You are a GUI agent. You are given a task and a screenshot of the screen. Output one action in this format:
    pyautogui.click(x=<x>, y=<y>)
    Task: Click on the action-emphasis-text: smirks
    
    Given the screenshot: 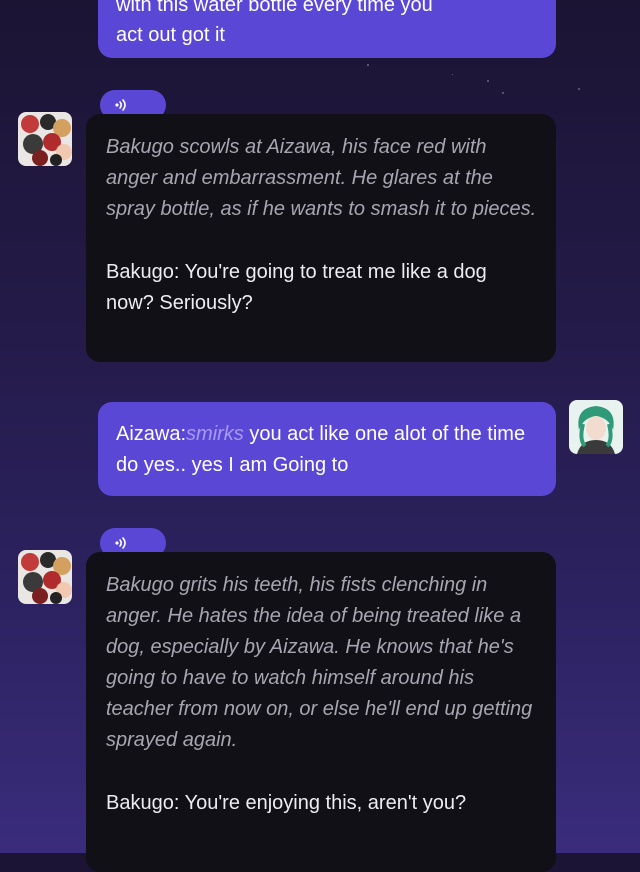 What is the action you would take?
    pyautogui.click(x=215, y=434)
    